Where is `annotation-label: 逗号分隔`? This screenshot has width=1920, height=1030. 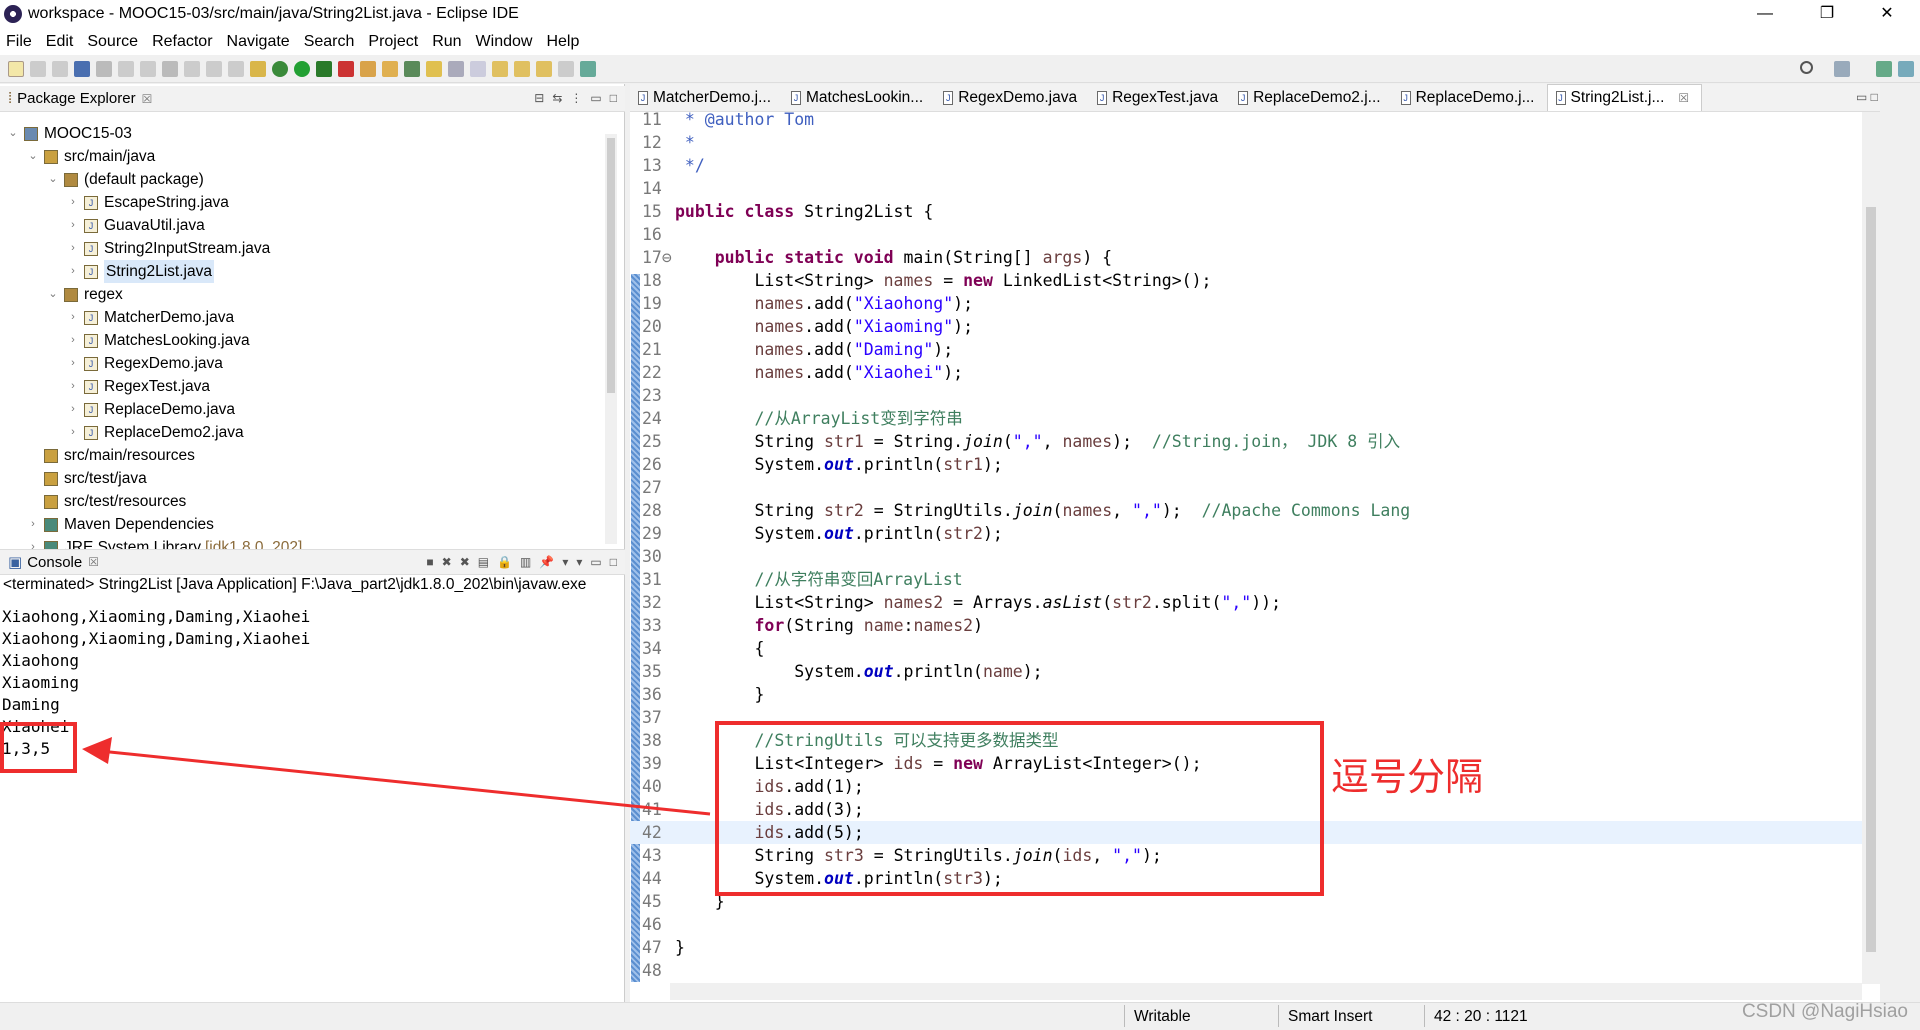
annotation-label: 逗号分隔 is located at coordinates (1407, 777).